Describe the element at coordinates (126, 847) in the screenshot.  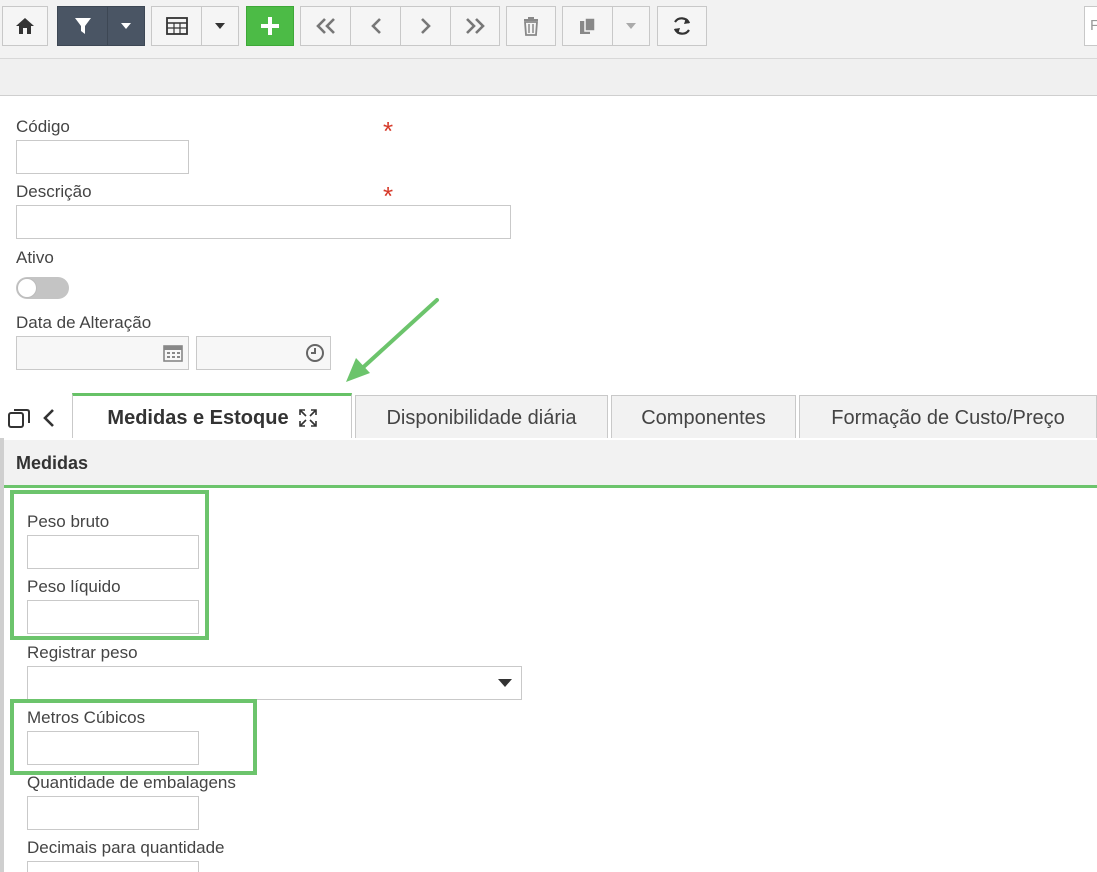
I see `decimais-quantidade-label: Decimais para quantidade` at that location.